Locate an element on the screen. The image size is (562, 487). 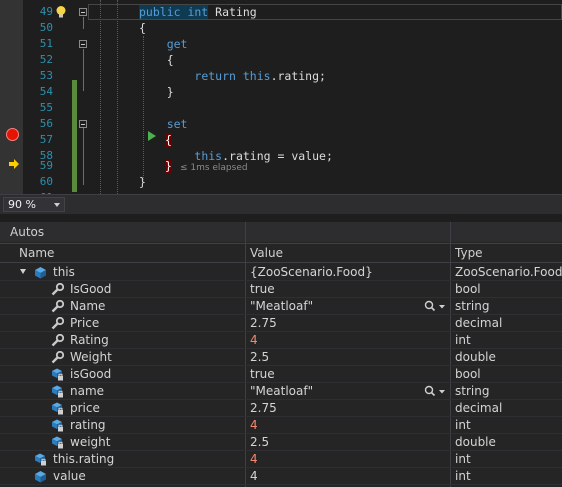
variable-name: Name is located at coordinates (88, 306).